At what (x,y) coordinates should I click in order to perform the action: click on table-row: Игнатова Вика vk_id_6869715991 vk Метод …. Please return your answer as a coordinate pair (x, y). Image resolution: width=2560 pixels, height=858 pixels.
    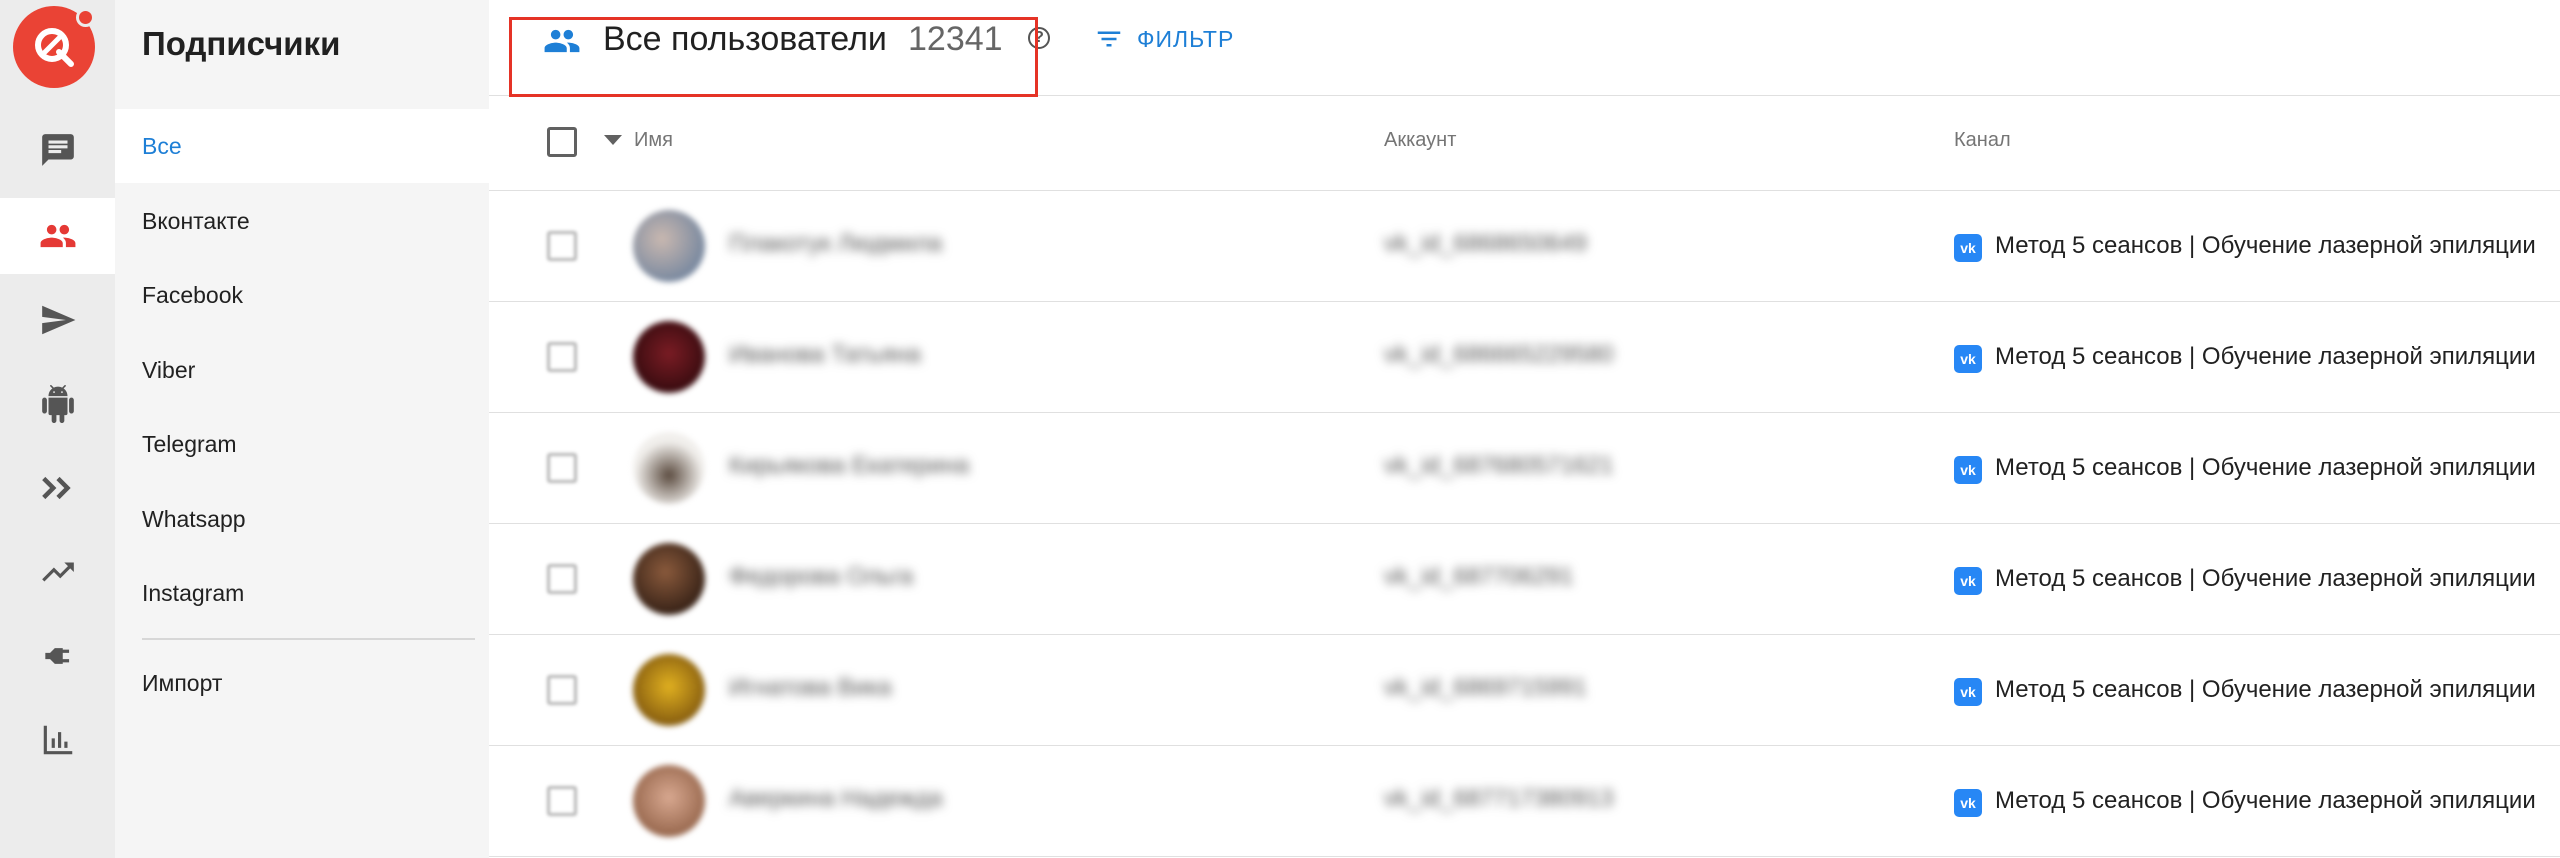
    Looking at the image, I should click on (1524, 690).